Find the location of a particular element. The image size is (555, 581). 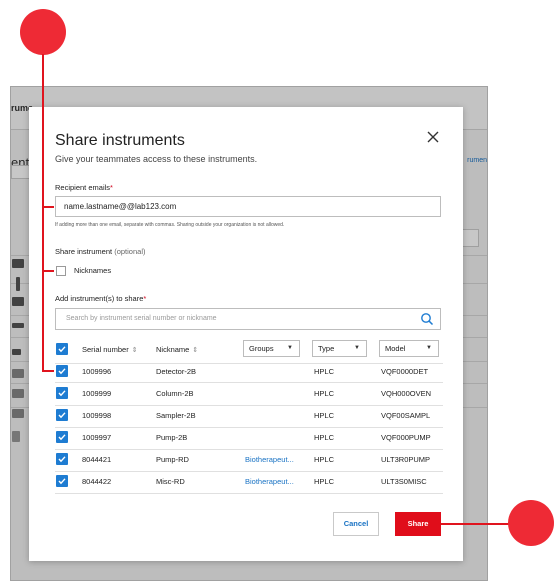

serial-cell: 1009998 is located at coordinates (97, 415).